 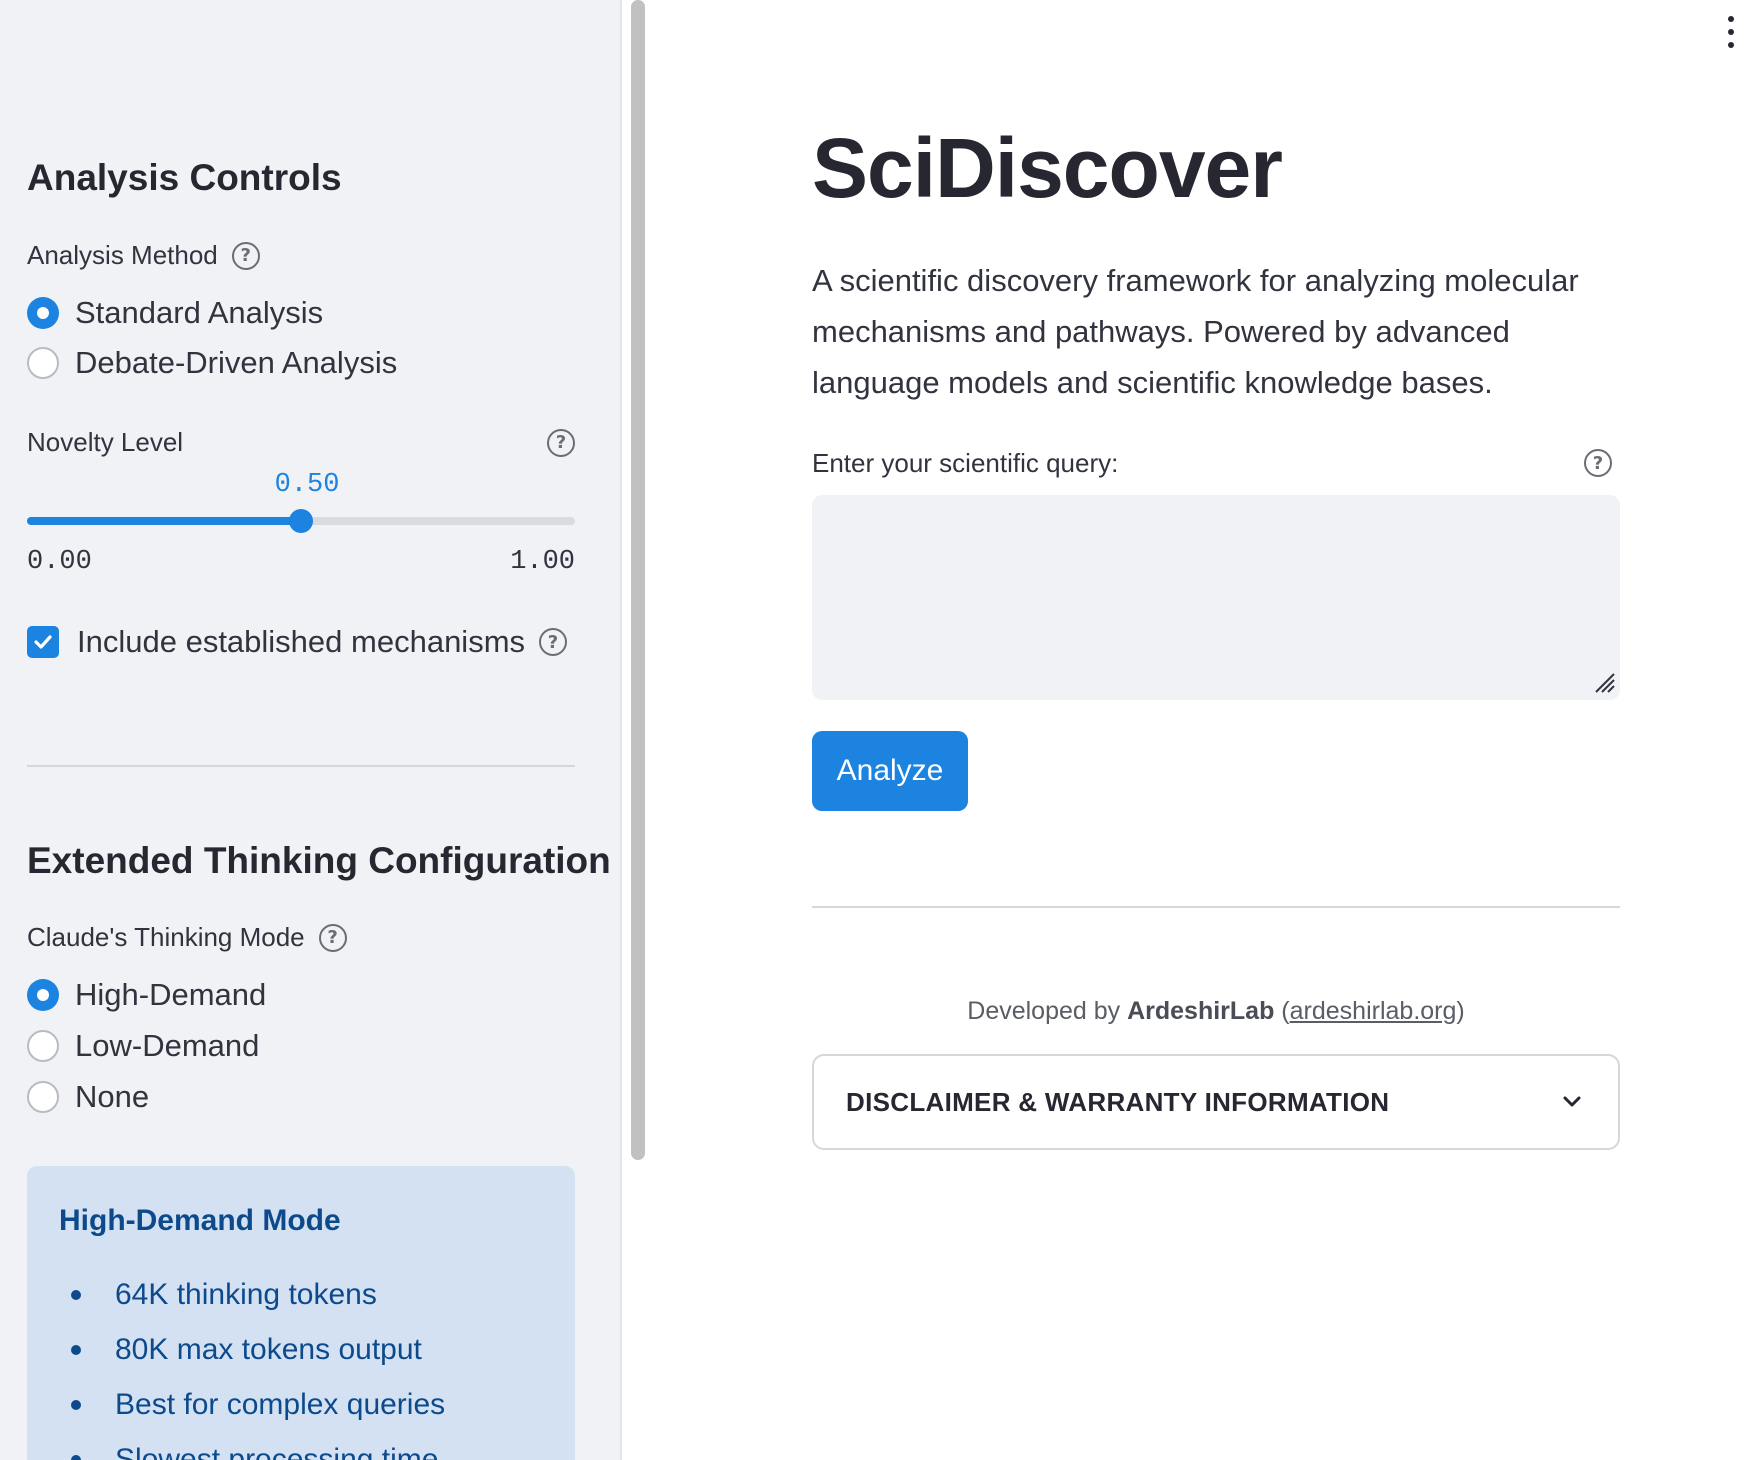 What do you see at coordinates (542, 562) in the screenshot?
I see `slider-max: 1.00` at bounding box center [542, 562].